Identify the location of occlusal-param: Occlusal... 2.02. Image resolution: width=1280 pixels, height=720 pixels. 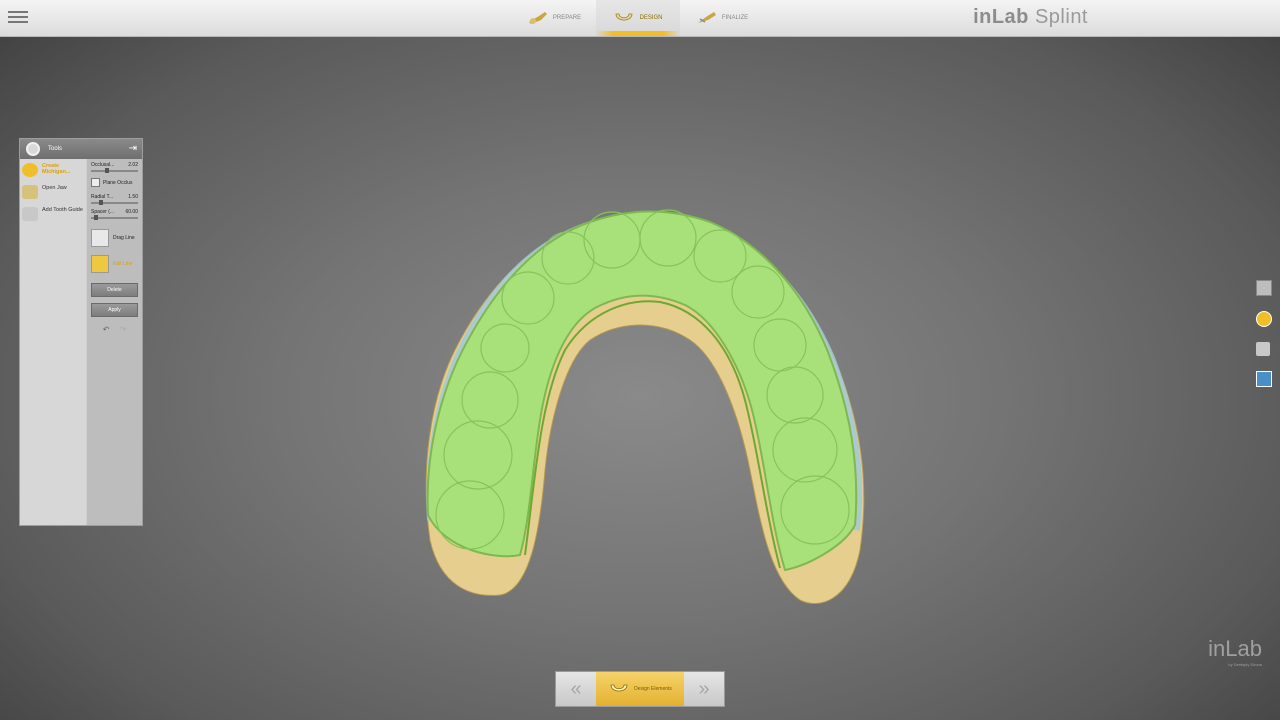
(114, 163).